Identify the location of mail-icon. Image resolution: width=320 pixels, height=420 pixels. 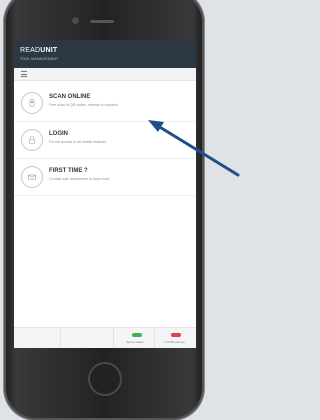
(32, 177).